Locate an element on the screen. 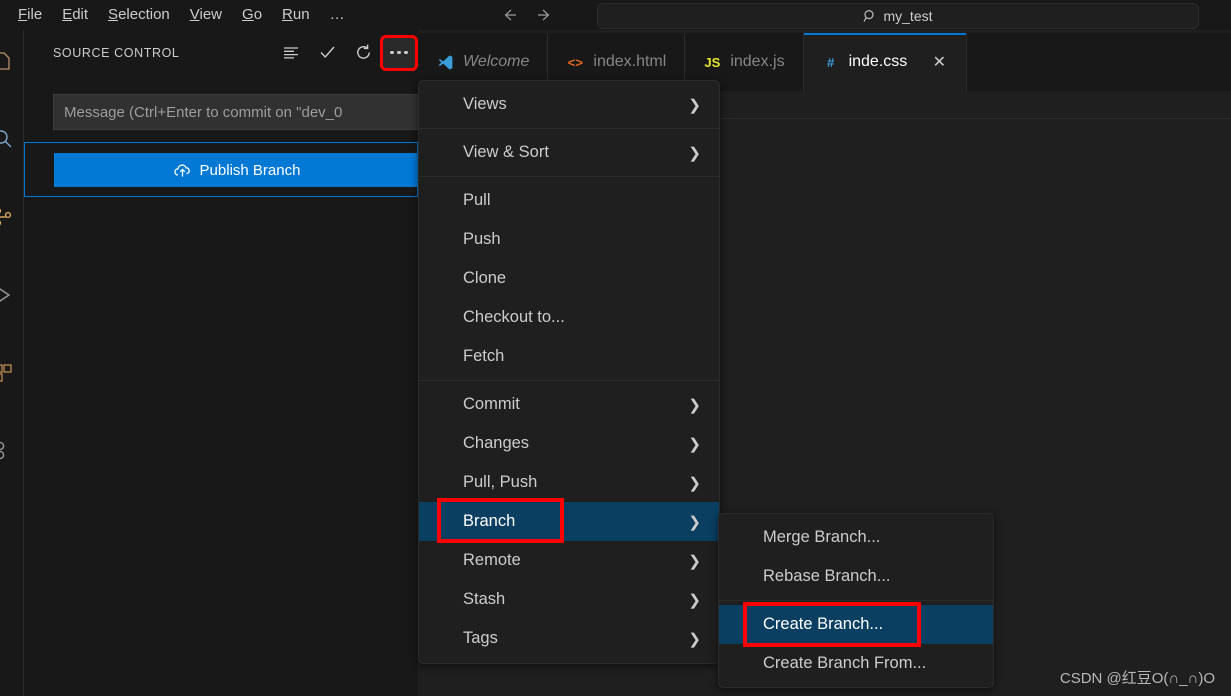  context-menu-item-push: Push is located at coordinates (569, 239).